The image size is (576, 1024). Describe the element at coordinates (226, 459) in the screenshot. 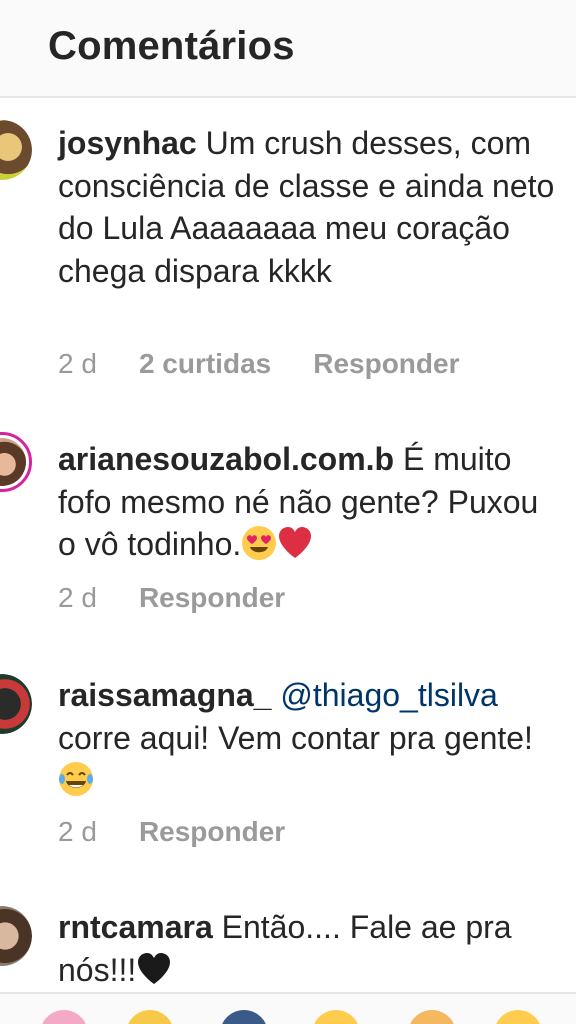

I see `comment-username: arianesouzabol.com.b` at that location.